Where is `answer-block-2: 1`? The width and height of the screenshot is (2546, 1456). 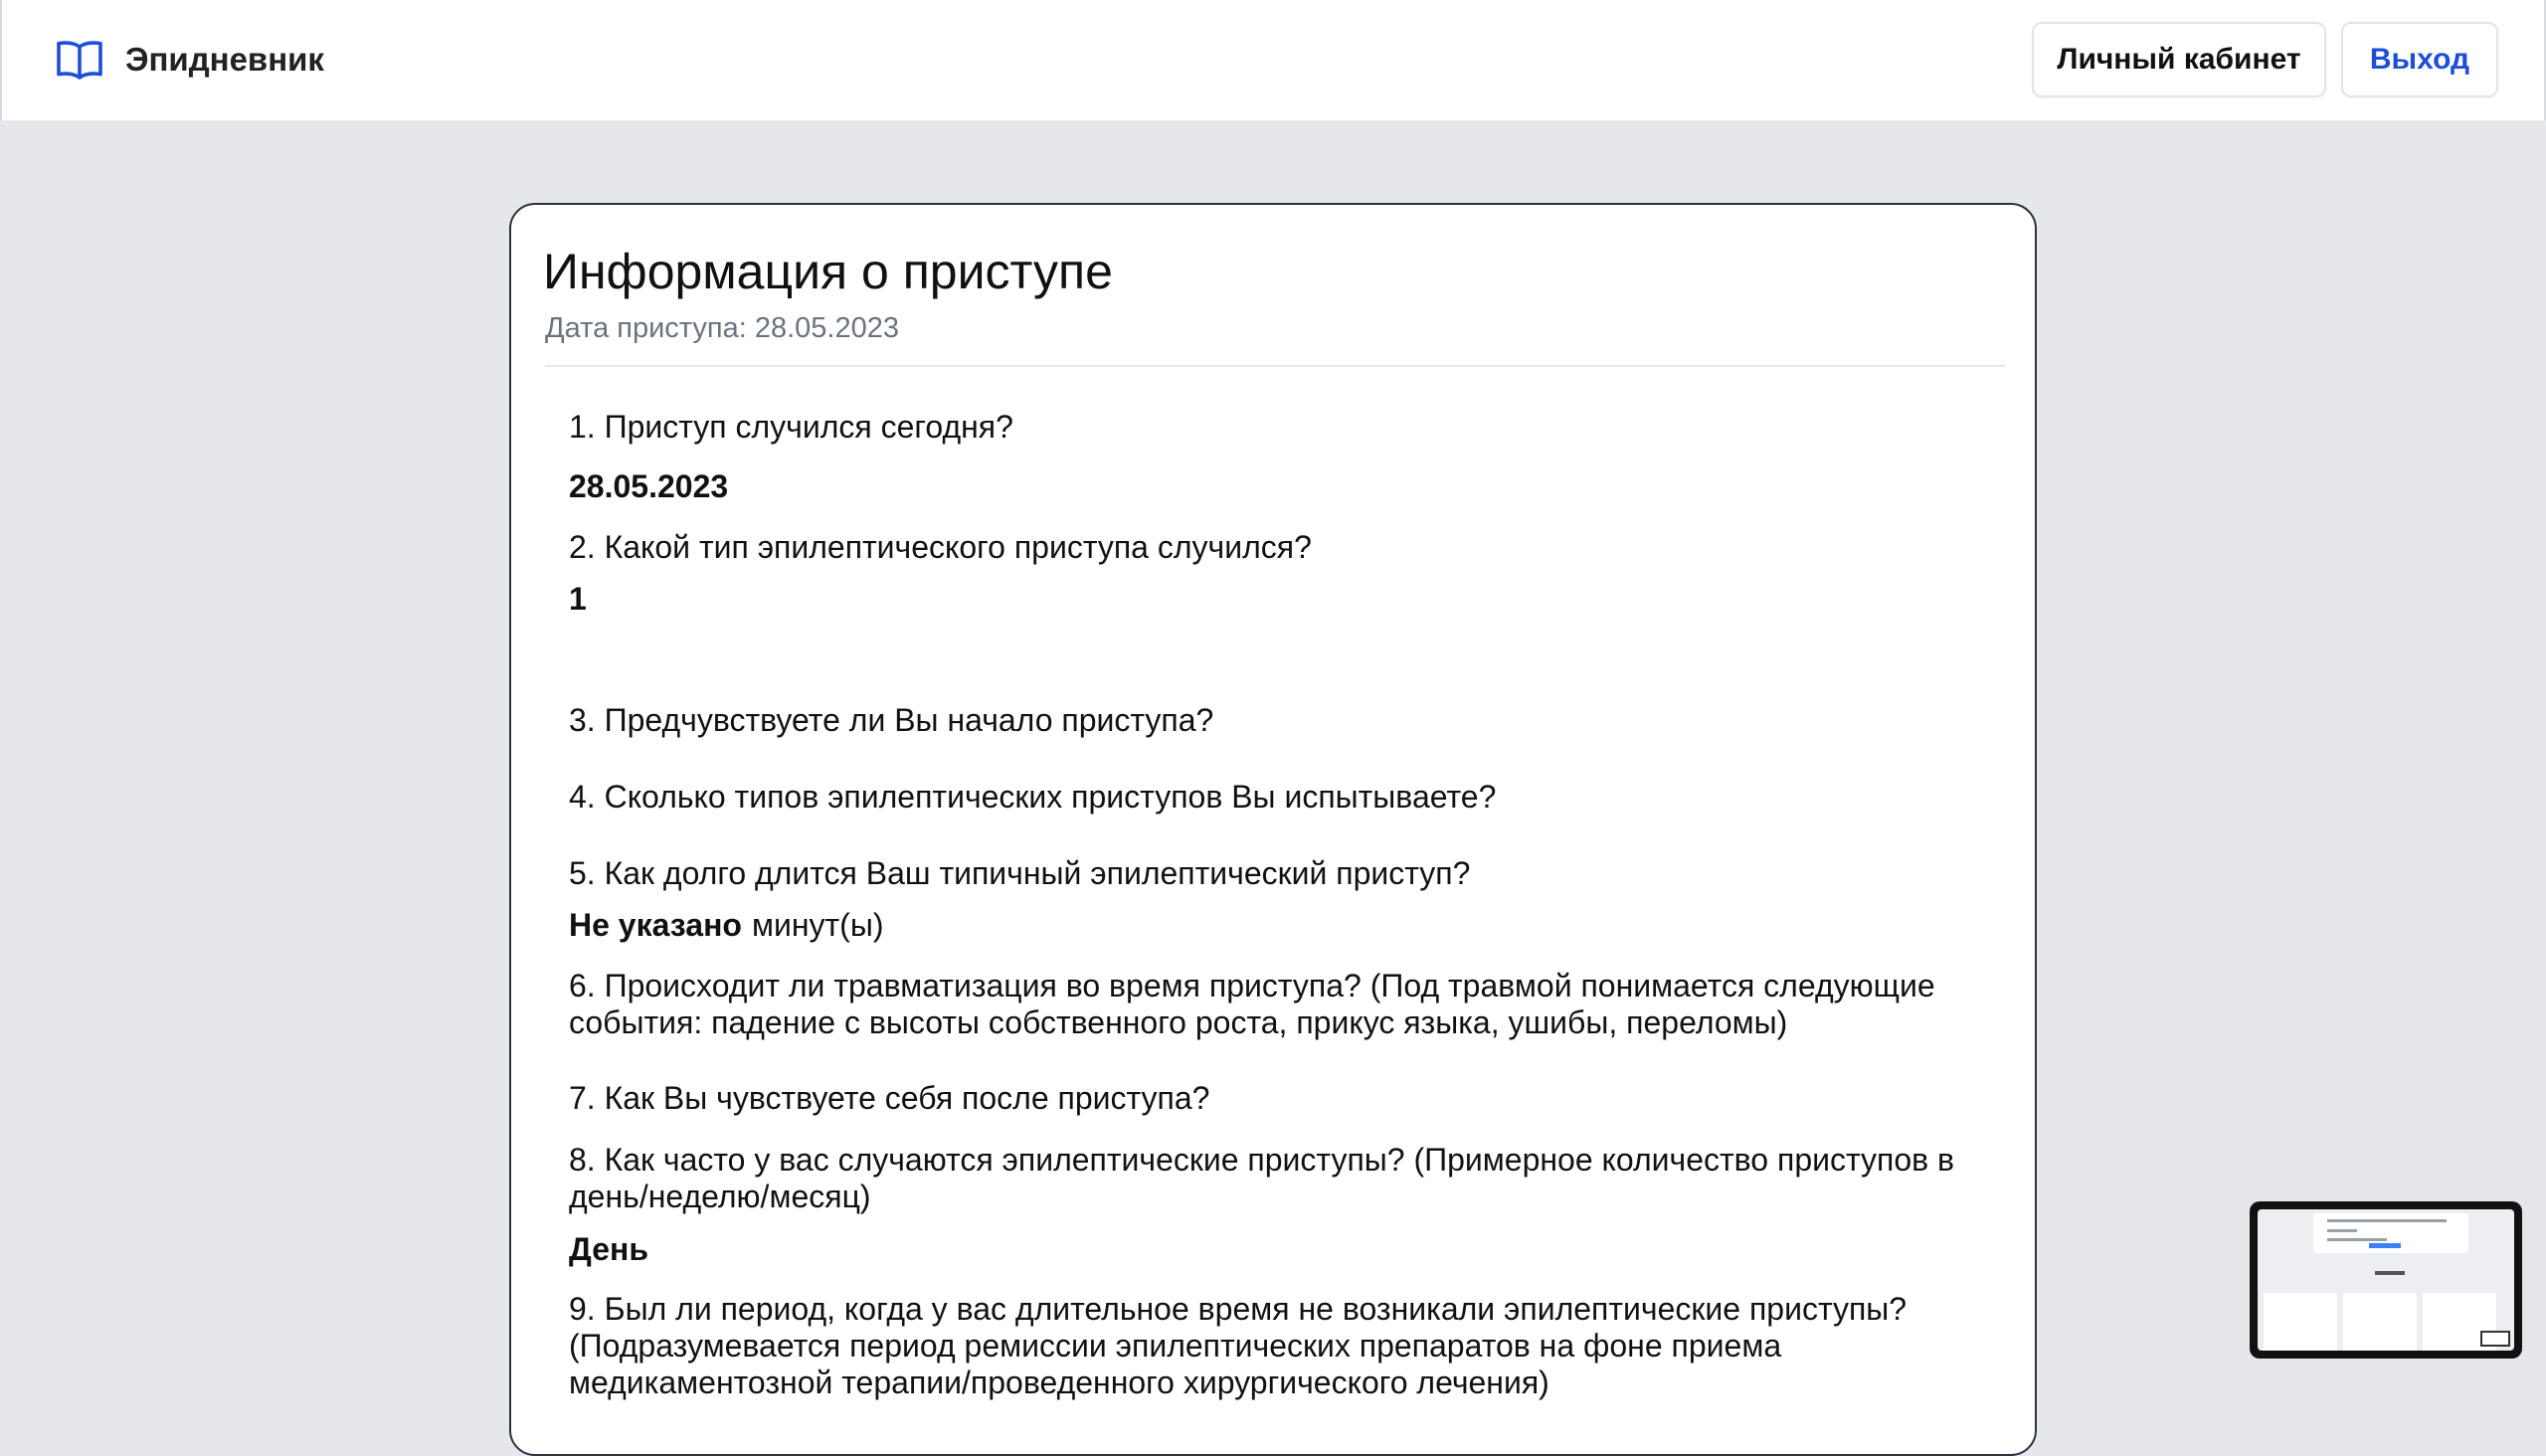
answer-block-2: 1 is located at coordinates (1275, 599).